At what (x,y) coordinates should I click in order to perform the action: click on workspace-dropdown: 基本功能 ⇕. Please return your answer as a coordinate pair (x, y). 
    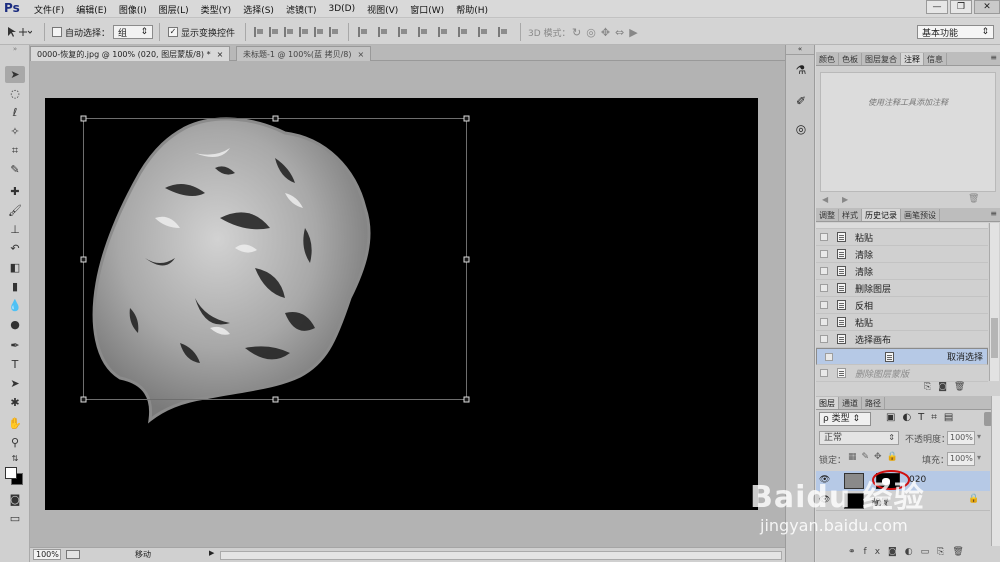
    Looking at the image, I should click on (955, 32).